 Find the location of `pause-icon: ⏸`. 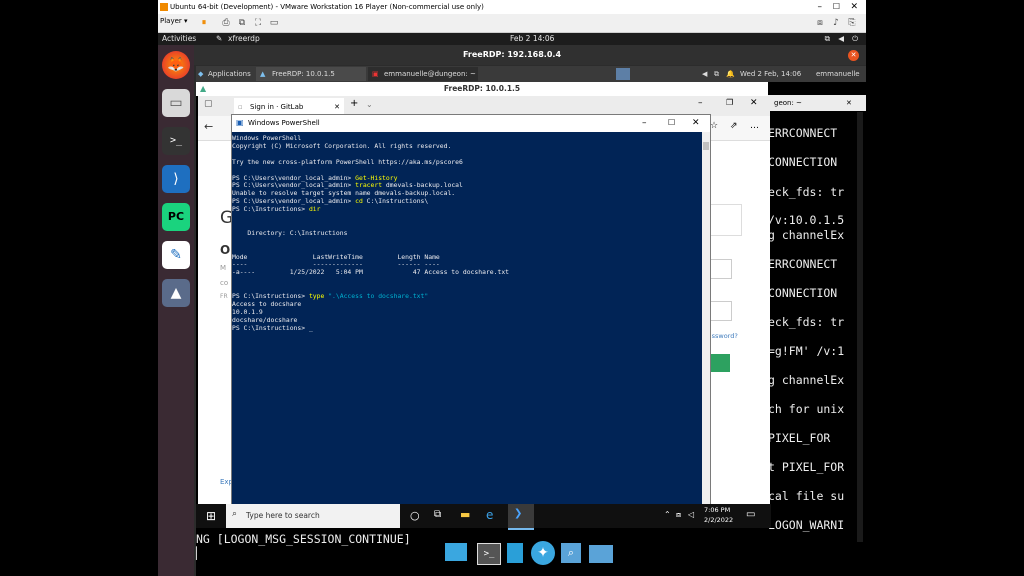

pause-icon: ⏸ is located at coordinates (204, 23).